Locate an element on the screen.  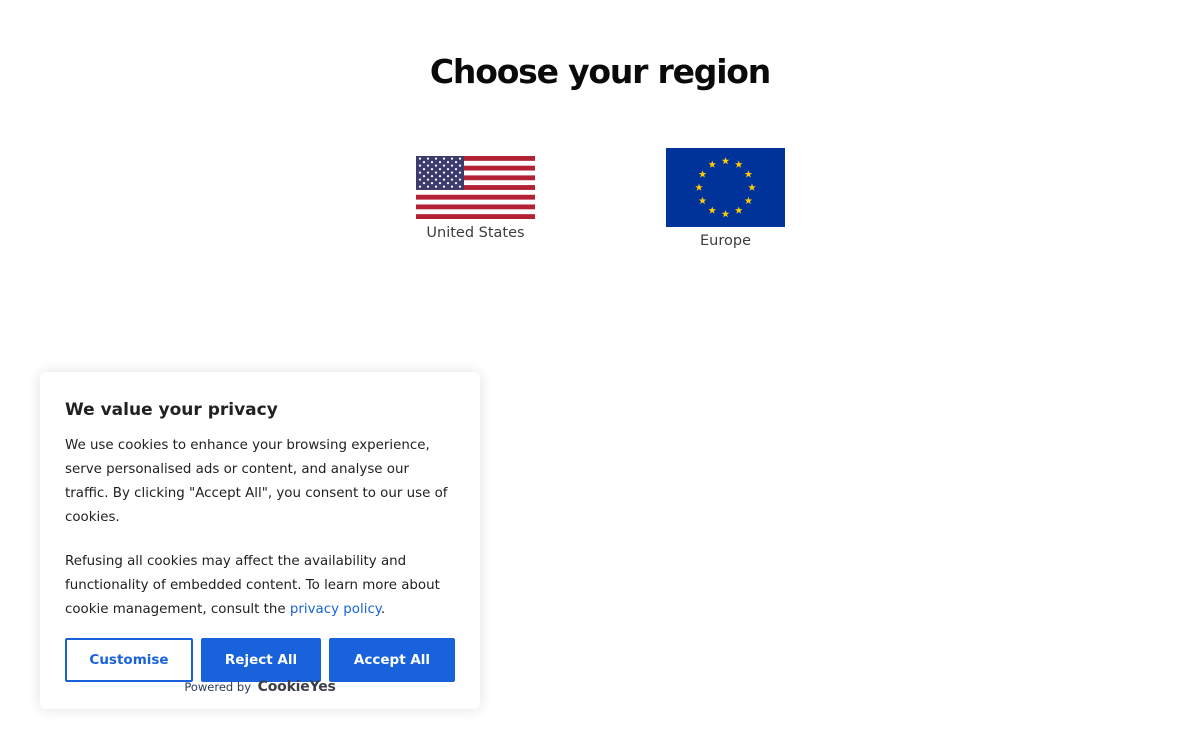
customise-button: Customise is located at coordinates (129, 660).